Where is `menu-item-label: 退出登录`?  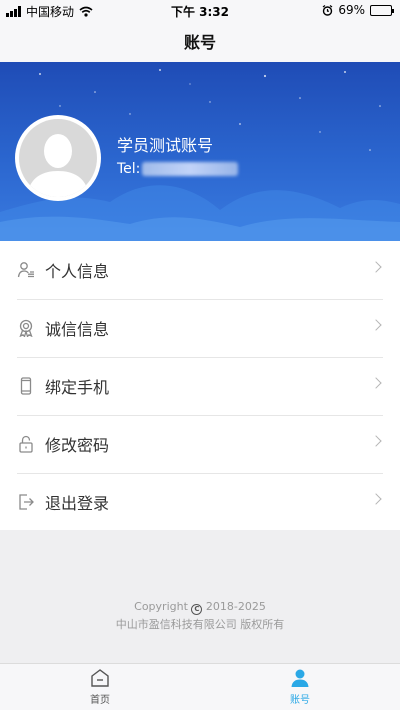
menu-item-label: 退出登录 is located at coordinates (77, 503).